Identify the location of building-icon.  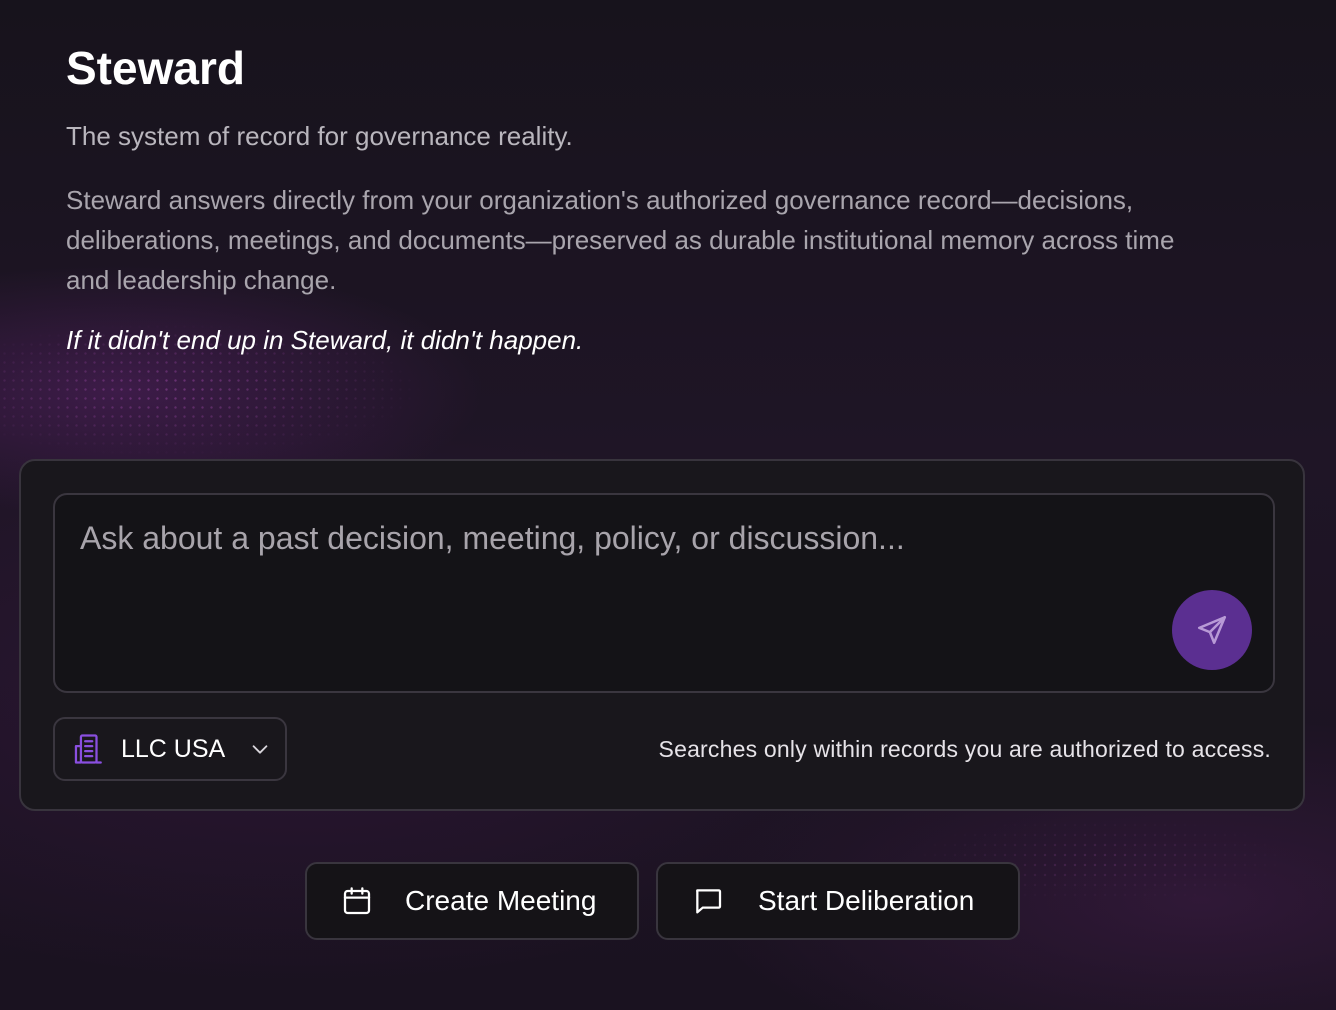
(88, 749).